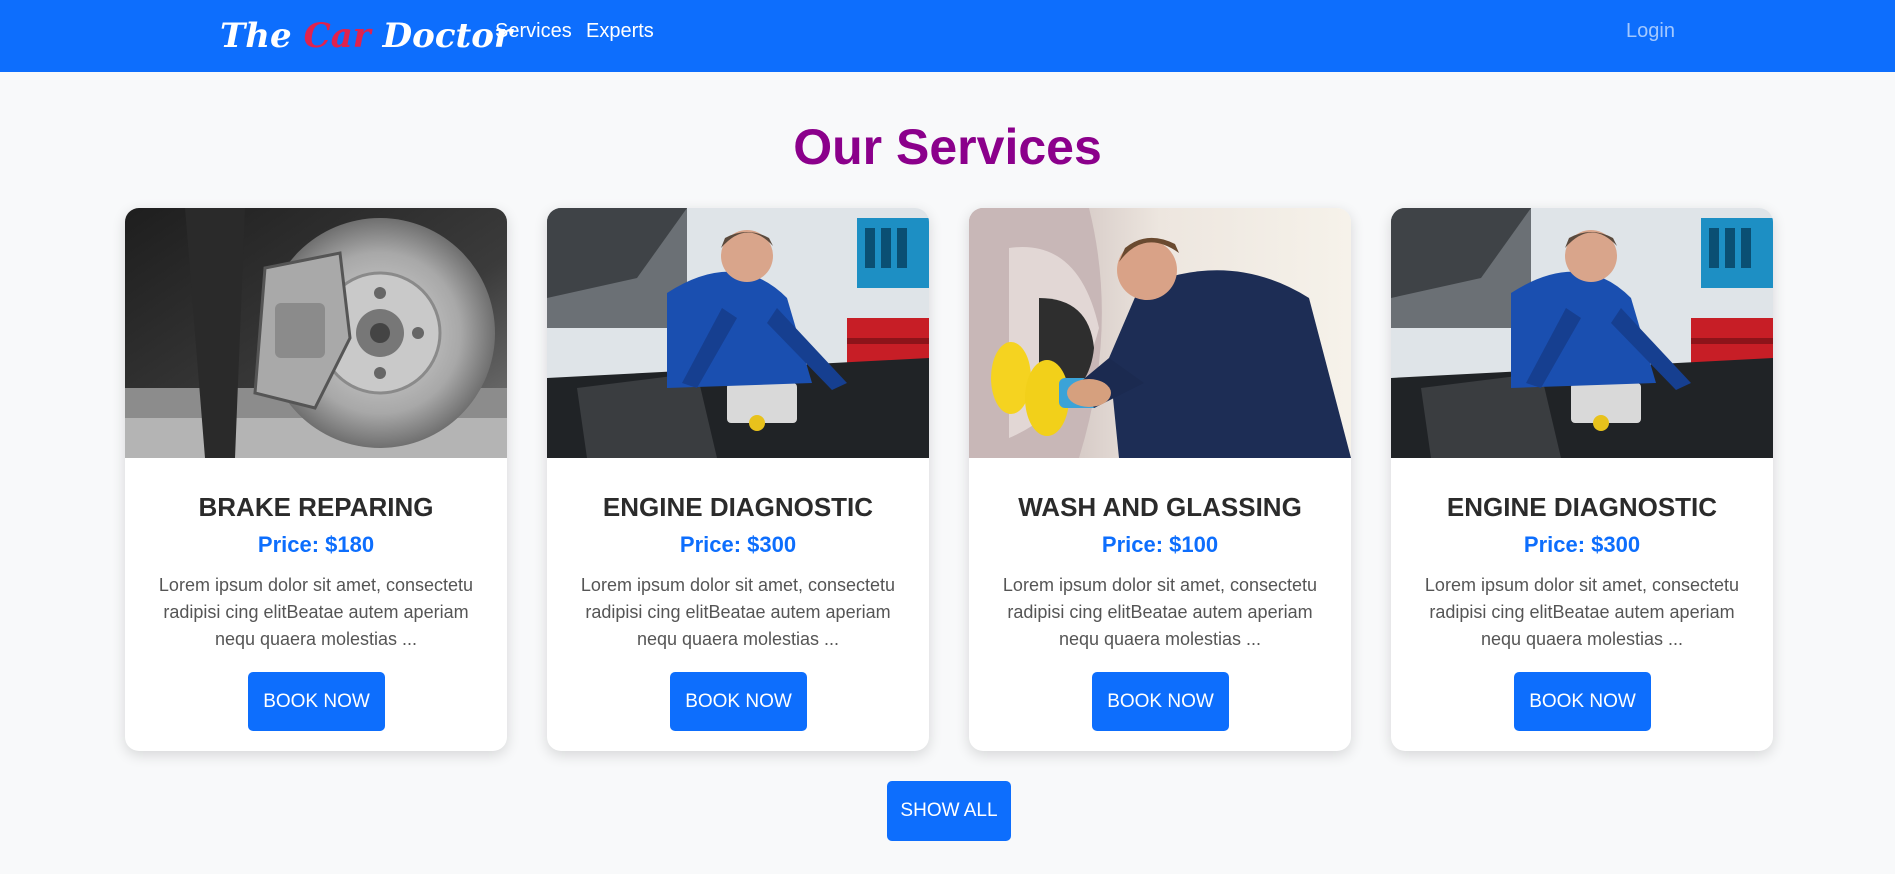 The image size is (1895, 874). What do you see at coordinates (256, 36) in the screenshot?
I see `logo-prefix: The` at bounding box center [256, 36].